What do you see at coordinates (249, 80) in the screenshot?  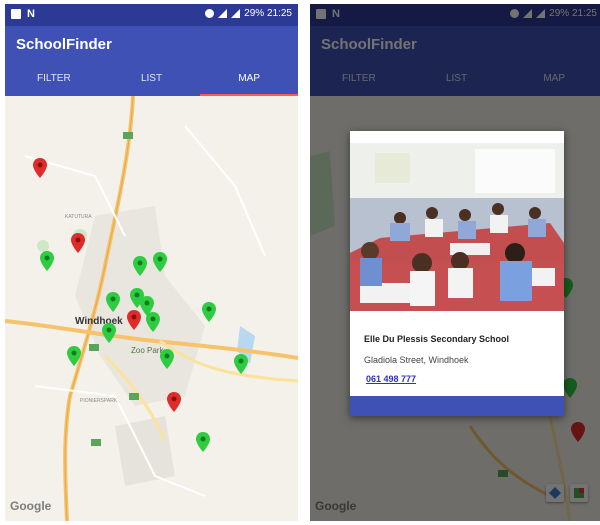 I see `tab-map: MAP` at bounding box center [249, 80].